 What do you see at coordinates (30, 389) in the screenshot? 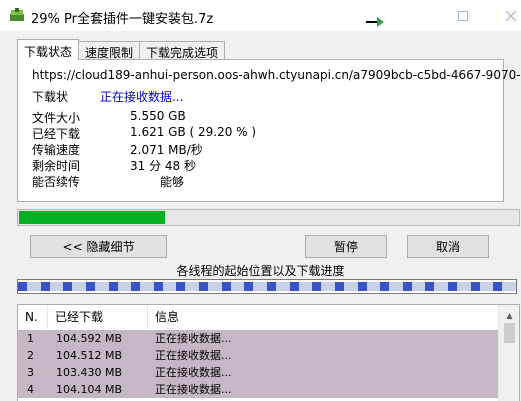
I see `row-number: 4` at bounding box center [30, 389].